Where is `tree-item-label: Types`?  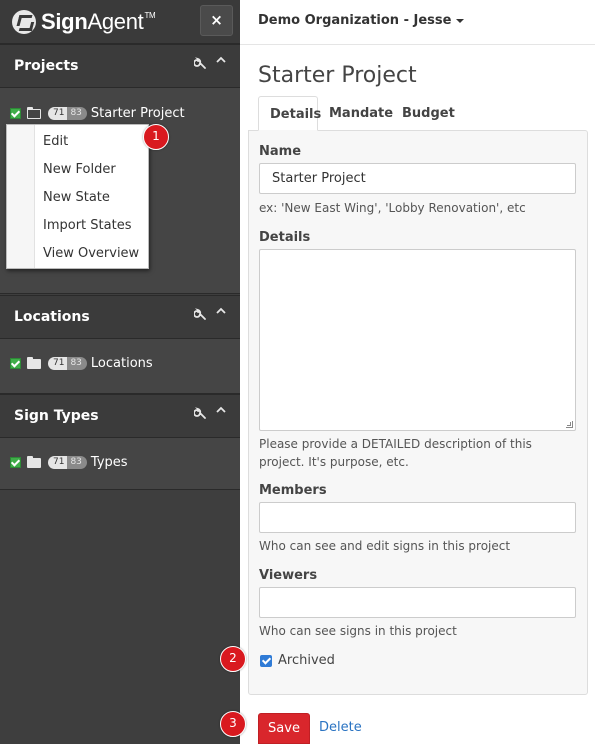
tree-item-label: Types is located at coordinates (109, 462).